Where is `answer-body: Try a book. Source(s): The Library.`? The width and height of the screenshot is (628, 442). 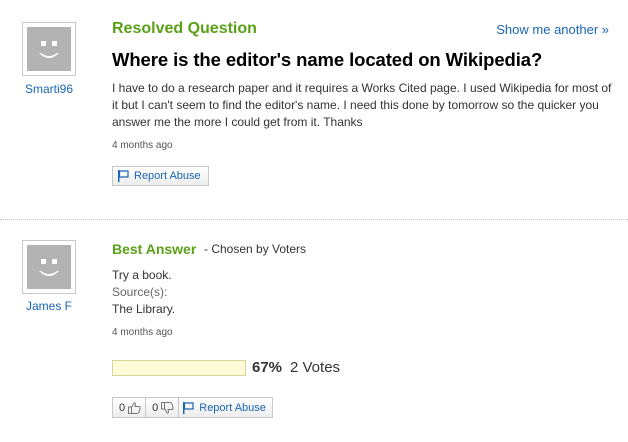 answer-body: Try a book. Source(s): The Library. is located at coordinates (143, 292).